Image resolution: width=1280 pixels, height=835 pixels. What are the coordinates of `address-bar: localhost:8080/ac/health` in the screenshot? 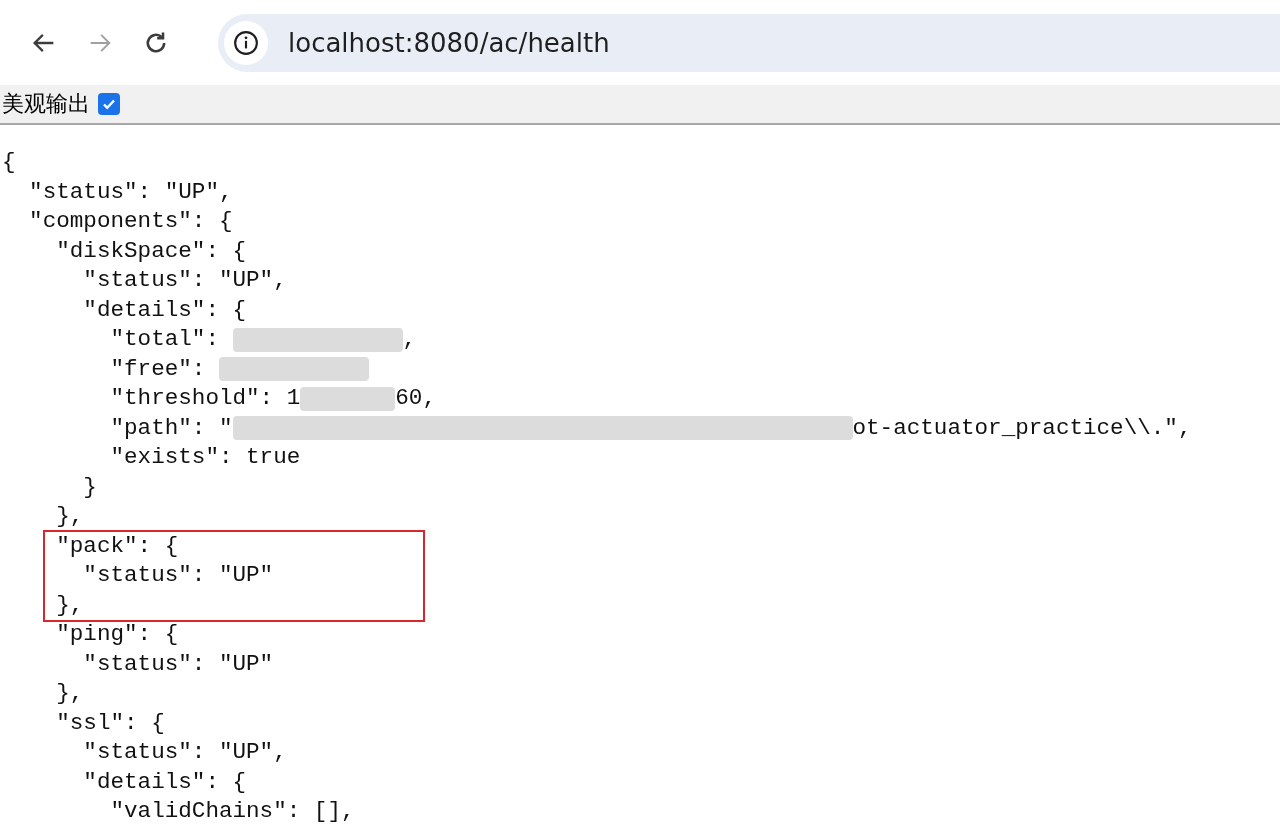 It's located at (749, 42).